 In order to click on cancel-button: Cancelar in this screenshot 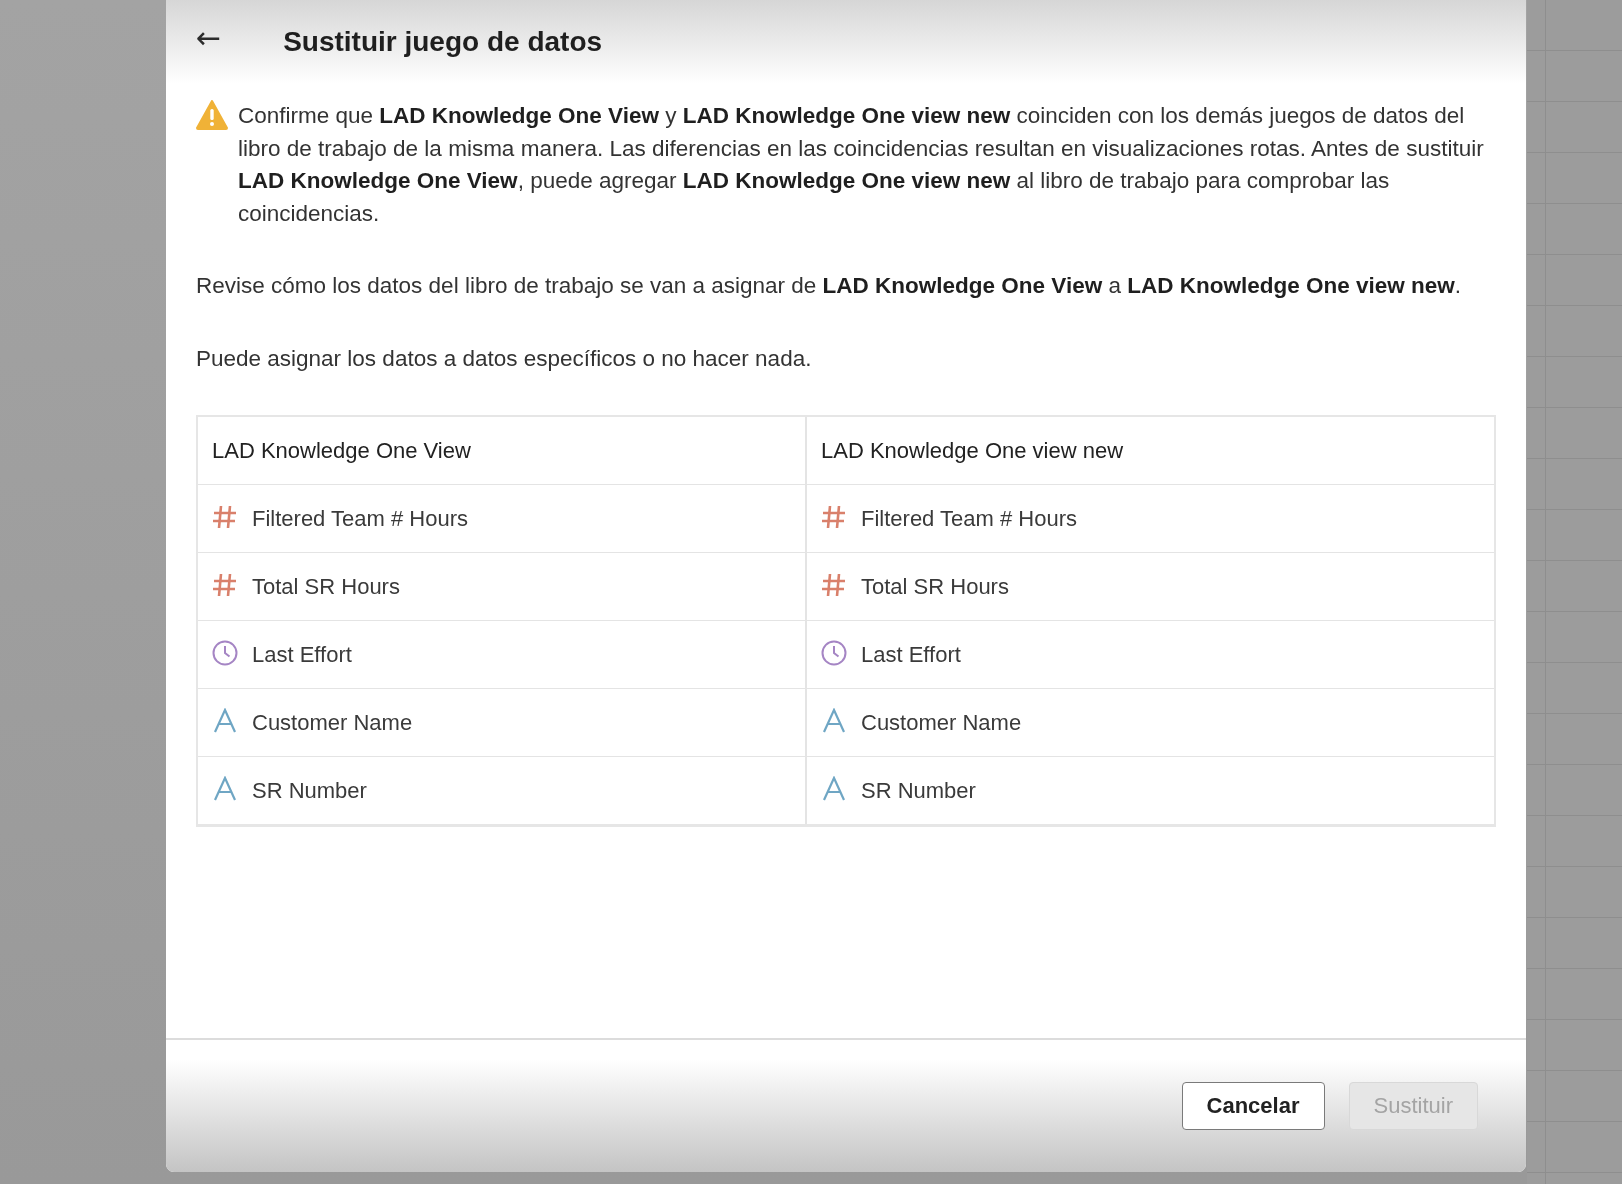, I will do `click(1253, 1106)`.